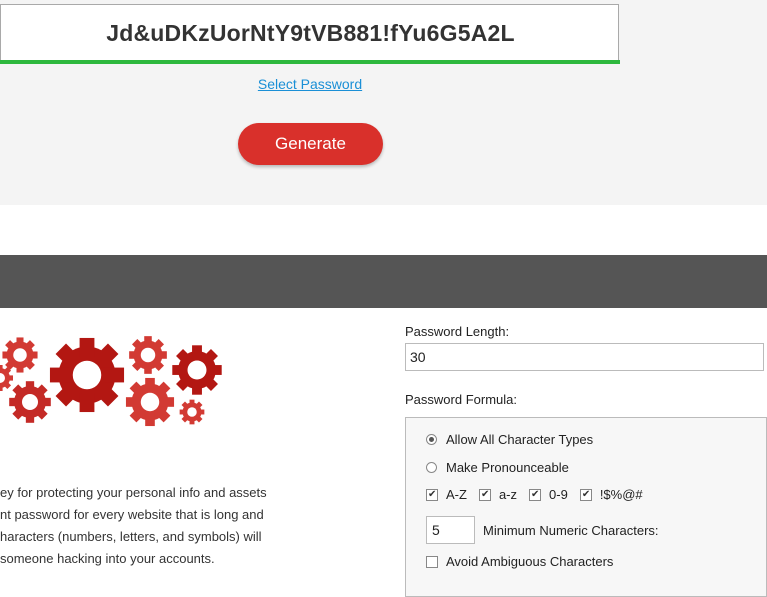 This screenshot has height=597, width=767. I want to click on checkbox-upper, so click(432, 494).